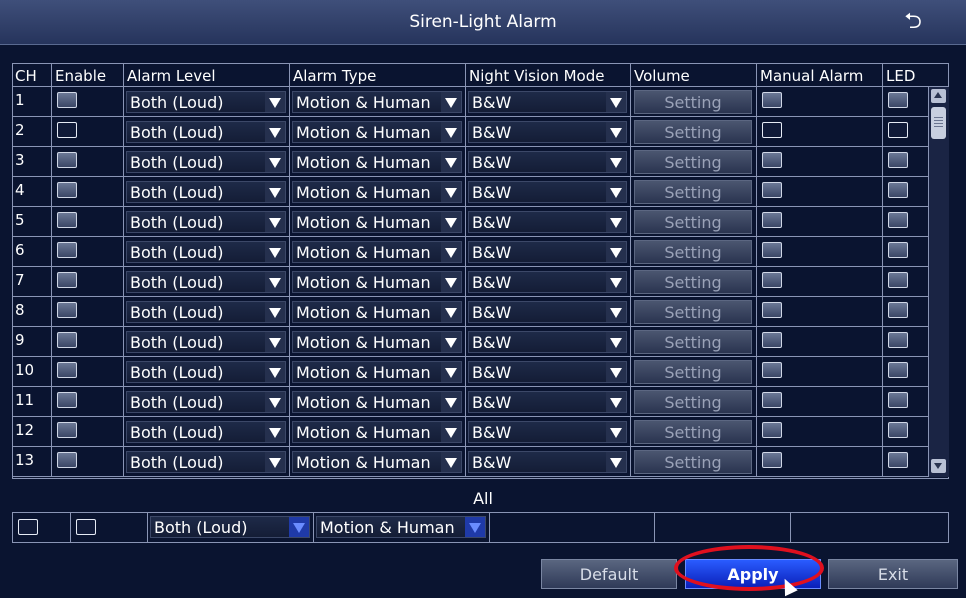 This screenshot has width=966, height=598. I want to click on scroll-thumb, so click(938, 123).